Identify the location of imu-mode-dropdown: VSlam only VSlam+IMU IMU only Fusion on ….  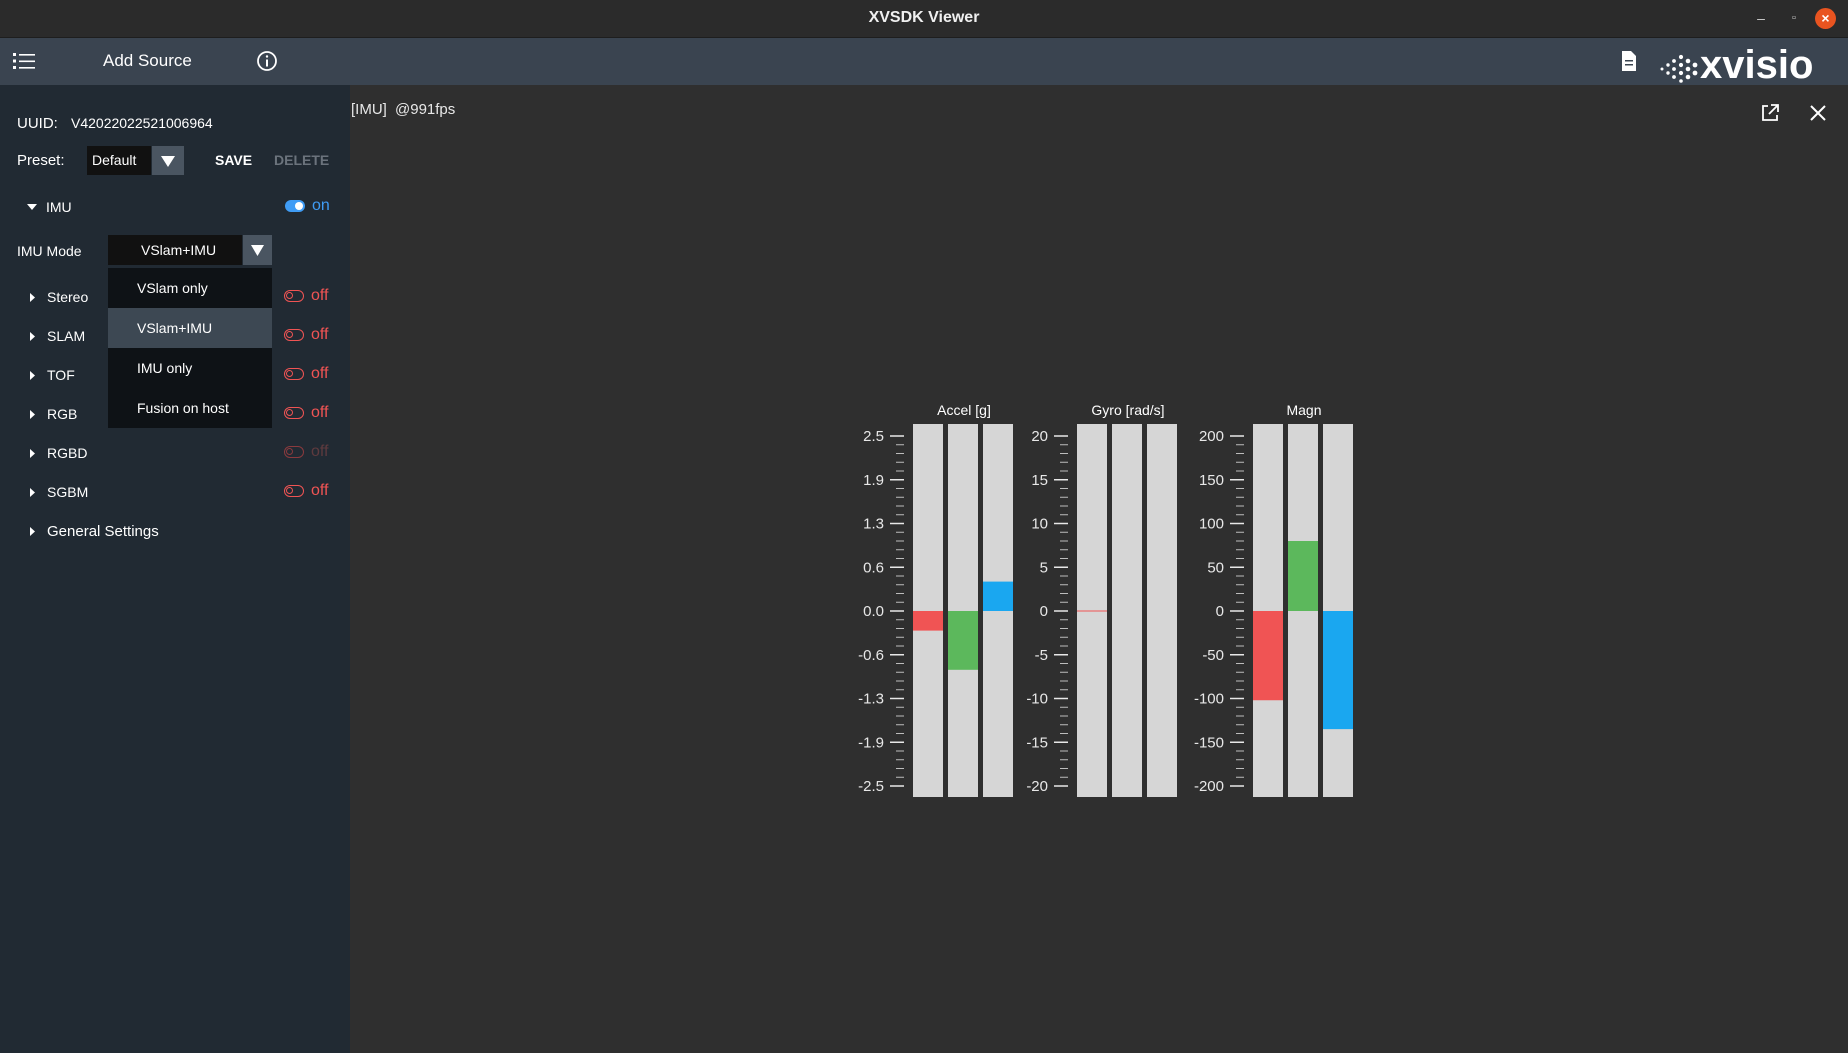
(190, 348).